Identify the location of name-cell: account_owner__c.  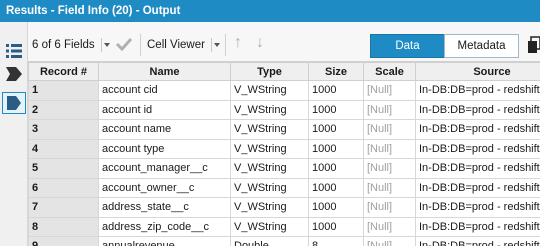
(164, 187).